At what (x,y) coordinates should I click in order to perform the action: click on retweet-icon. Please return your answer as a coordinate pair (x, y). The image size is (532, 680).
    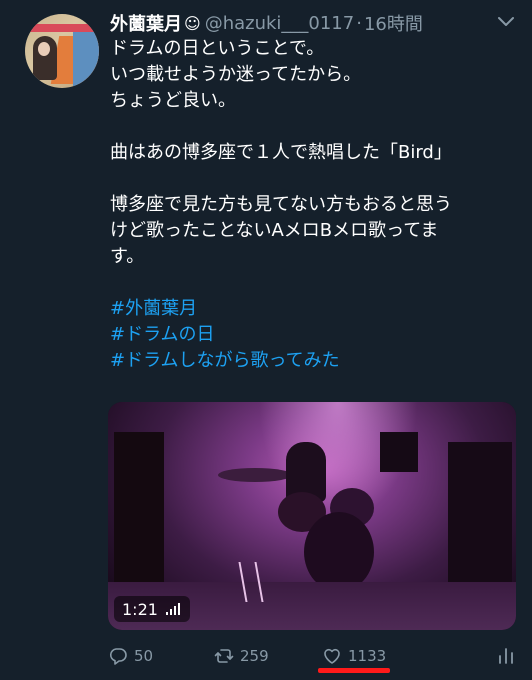
    Looking at the image, I should click on (224, 656).